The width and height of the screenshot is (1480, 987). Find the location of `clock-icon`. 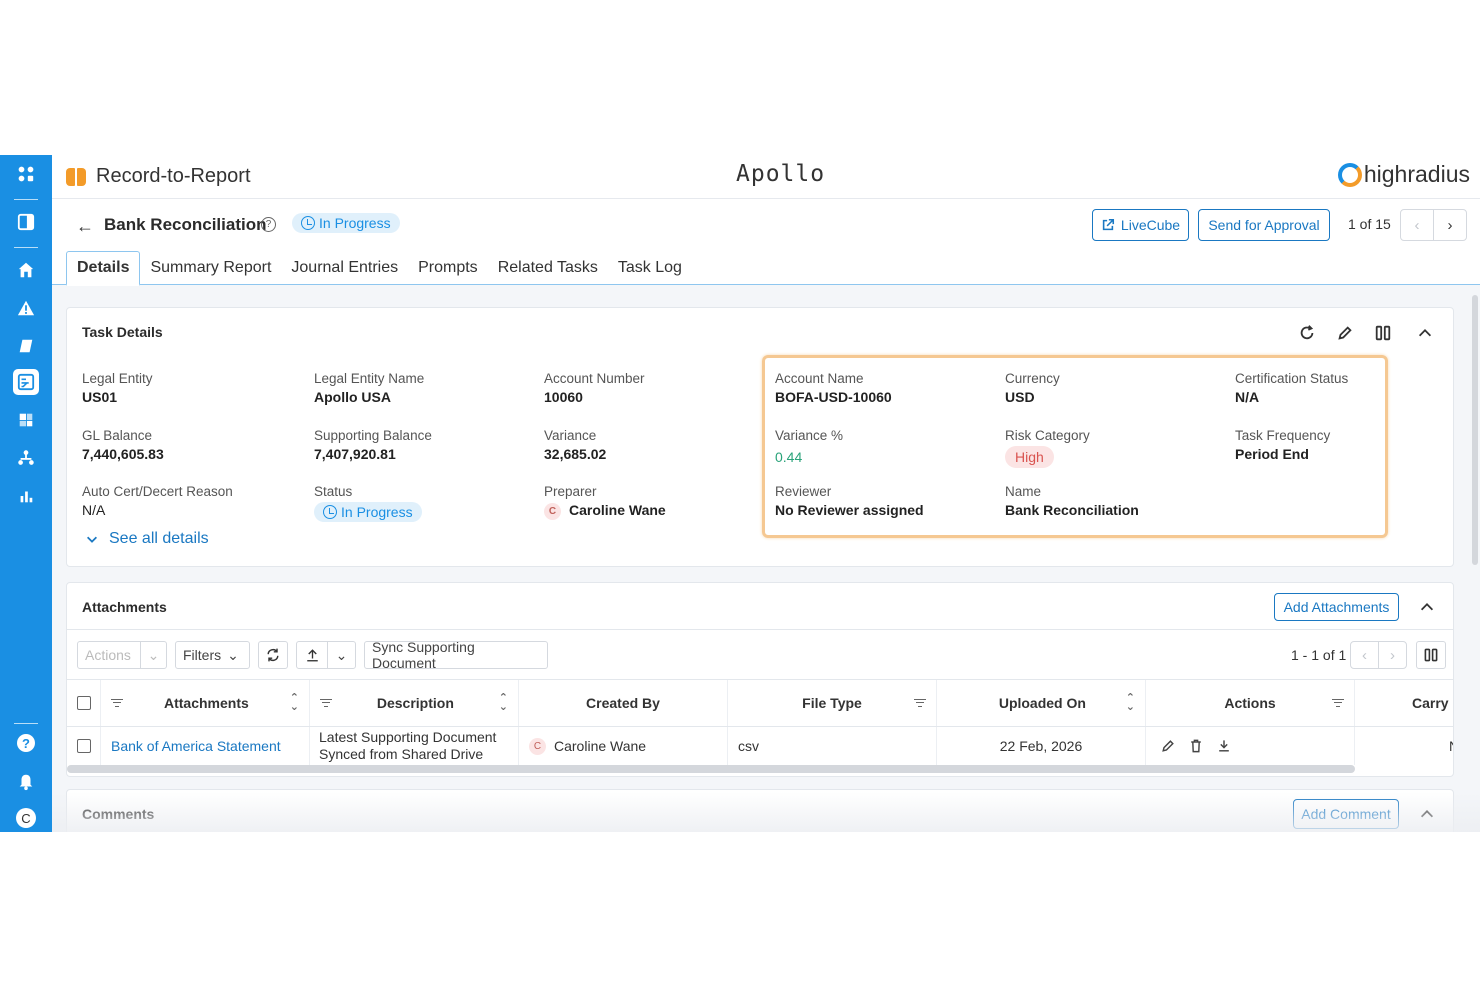

clock-icon is located at coordinates (308, 223).